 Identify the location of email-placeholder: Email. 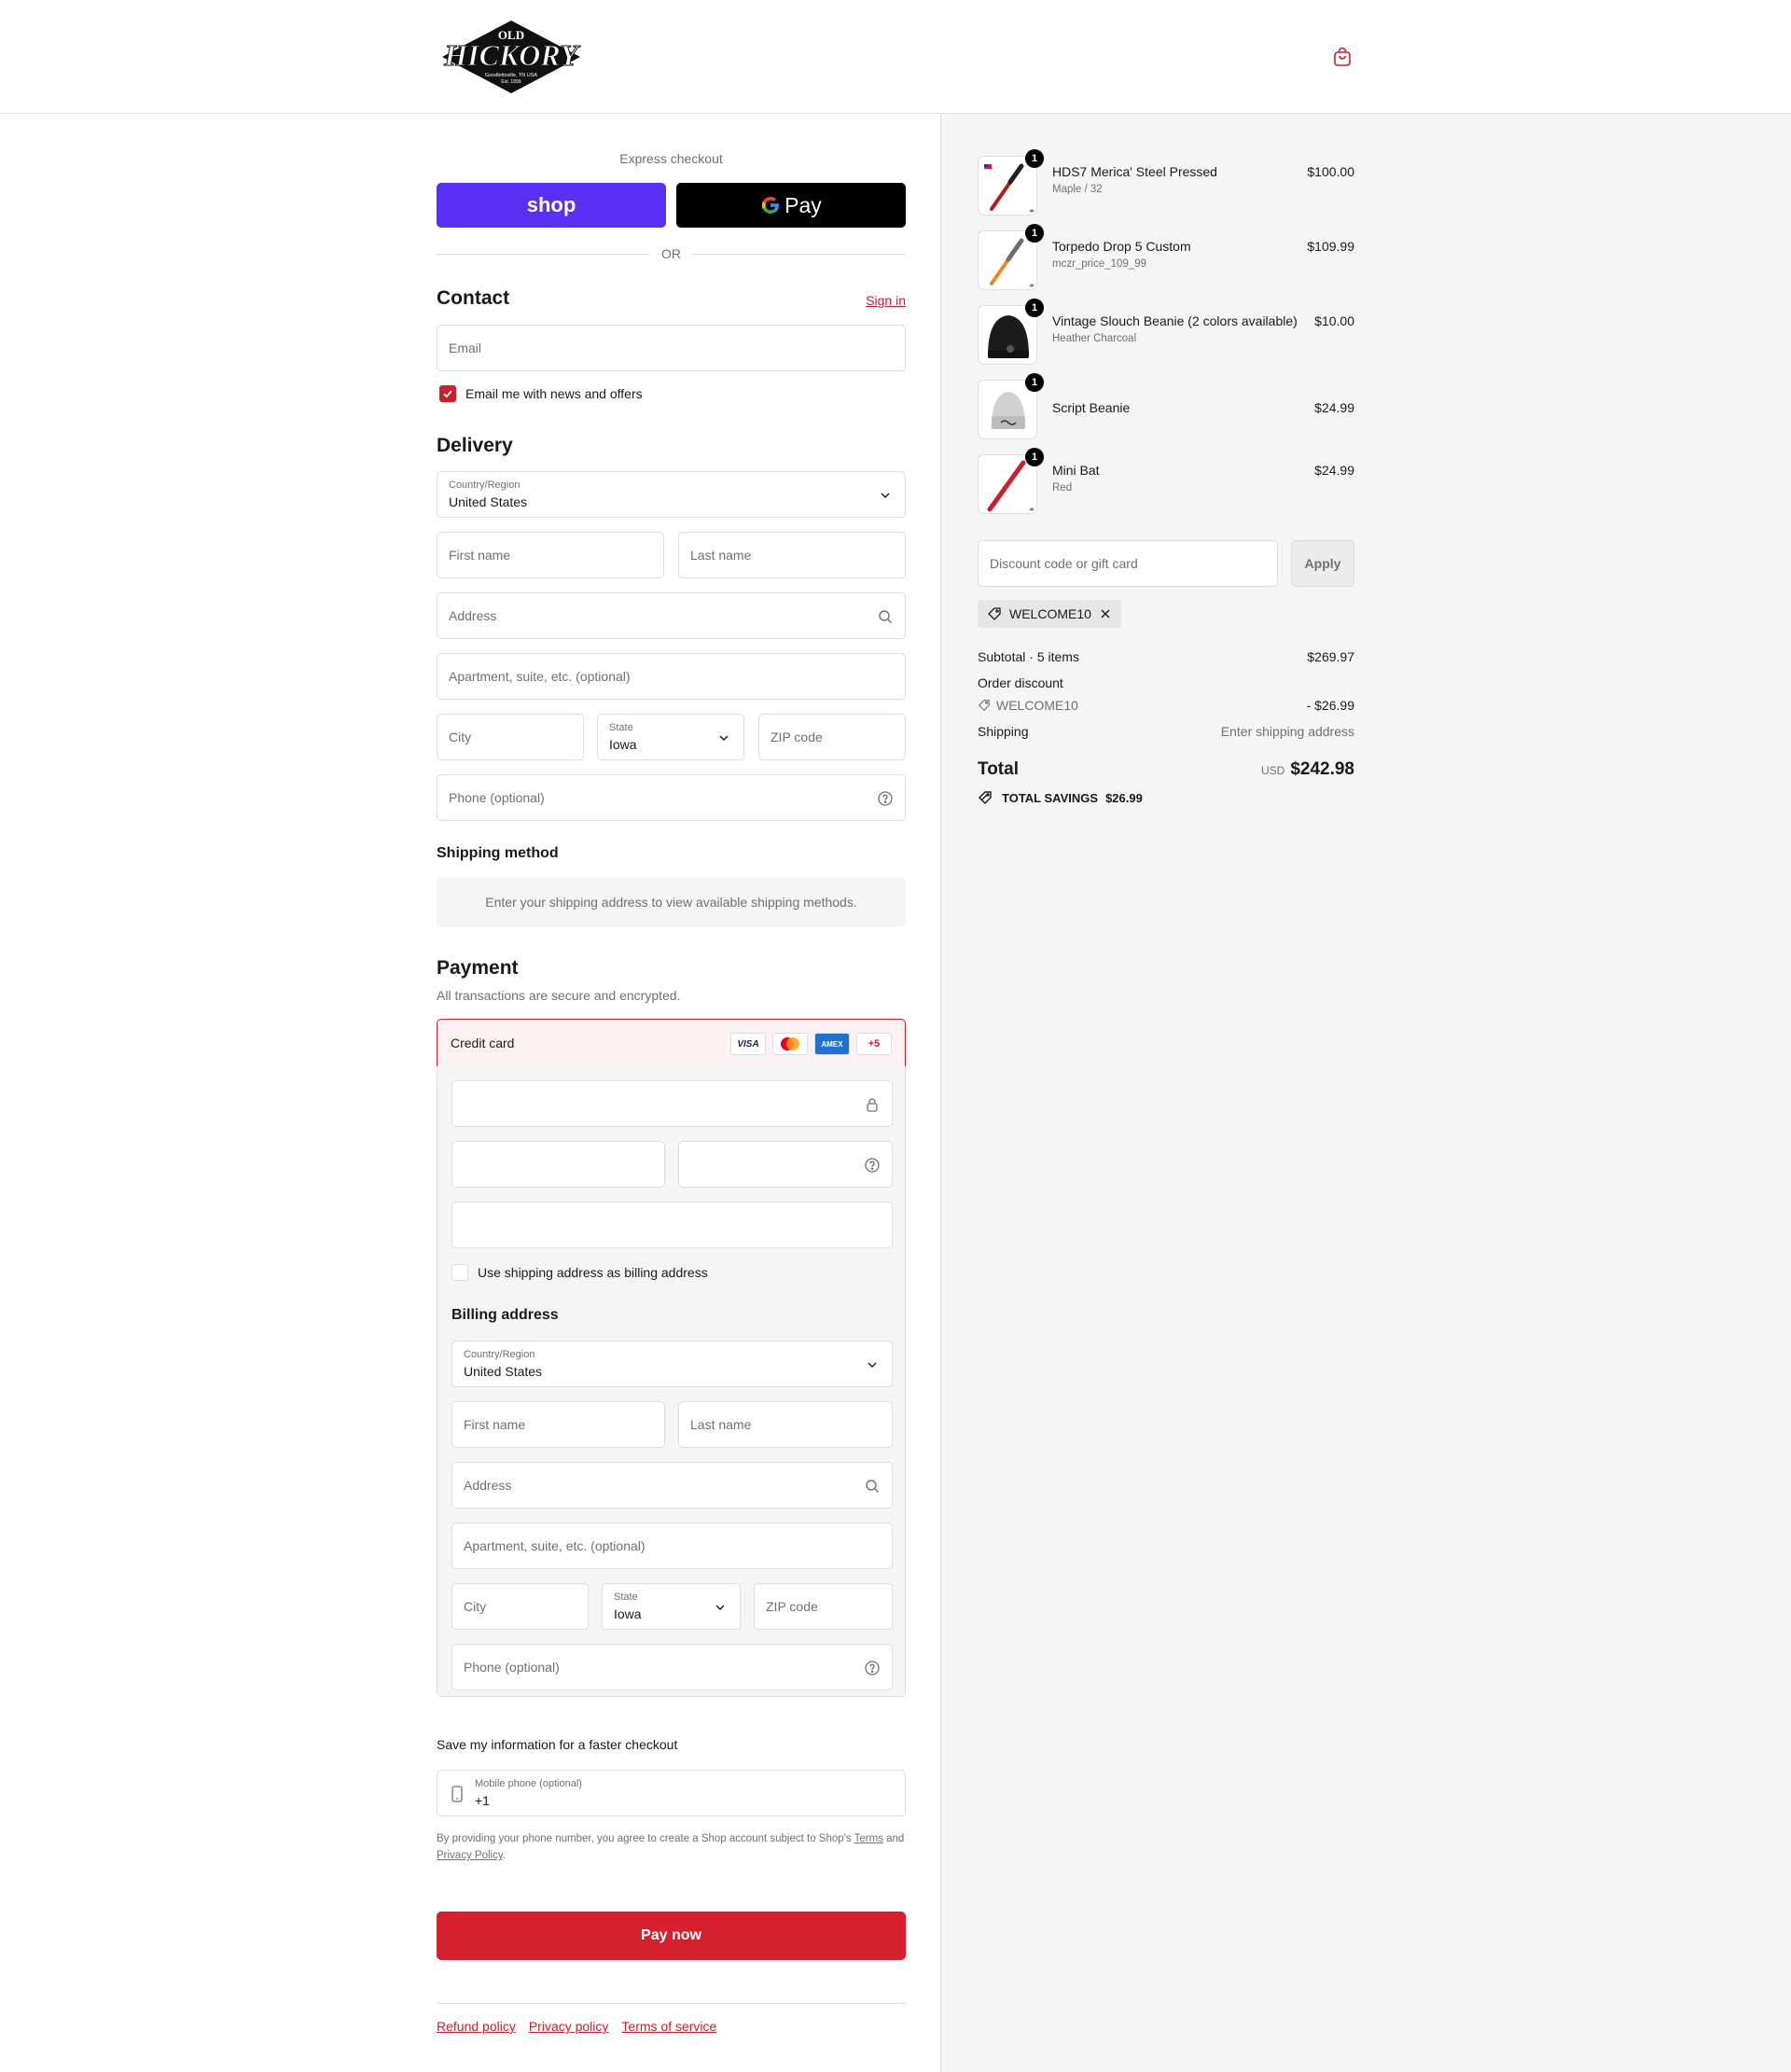
(465, 348).